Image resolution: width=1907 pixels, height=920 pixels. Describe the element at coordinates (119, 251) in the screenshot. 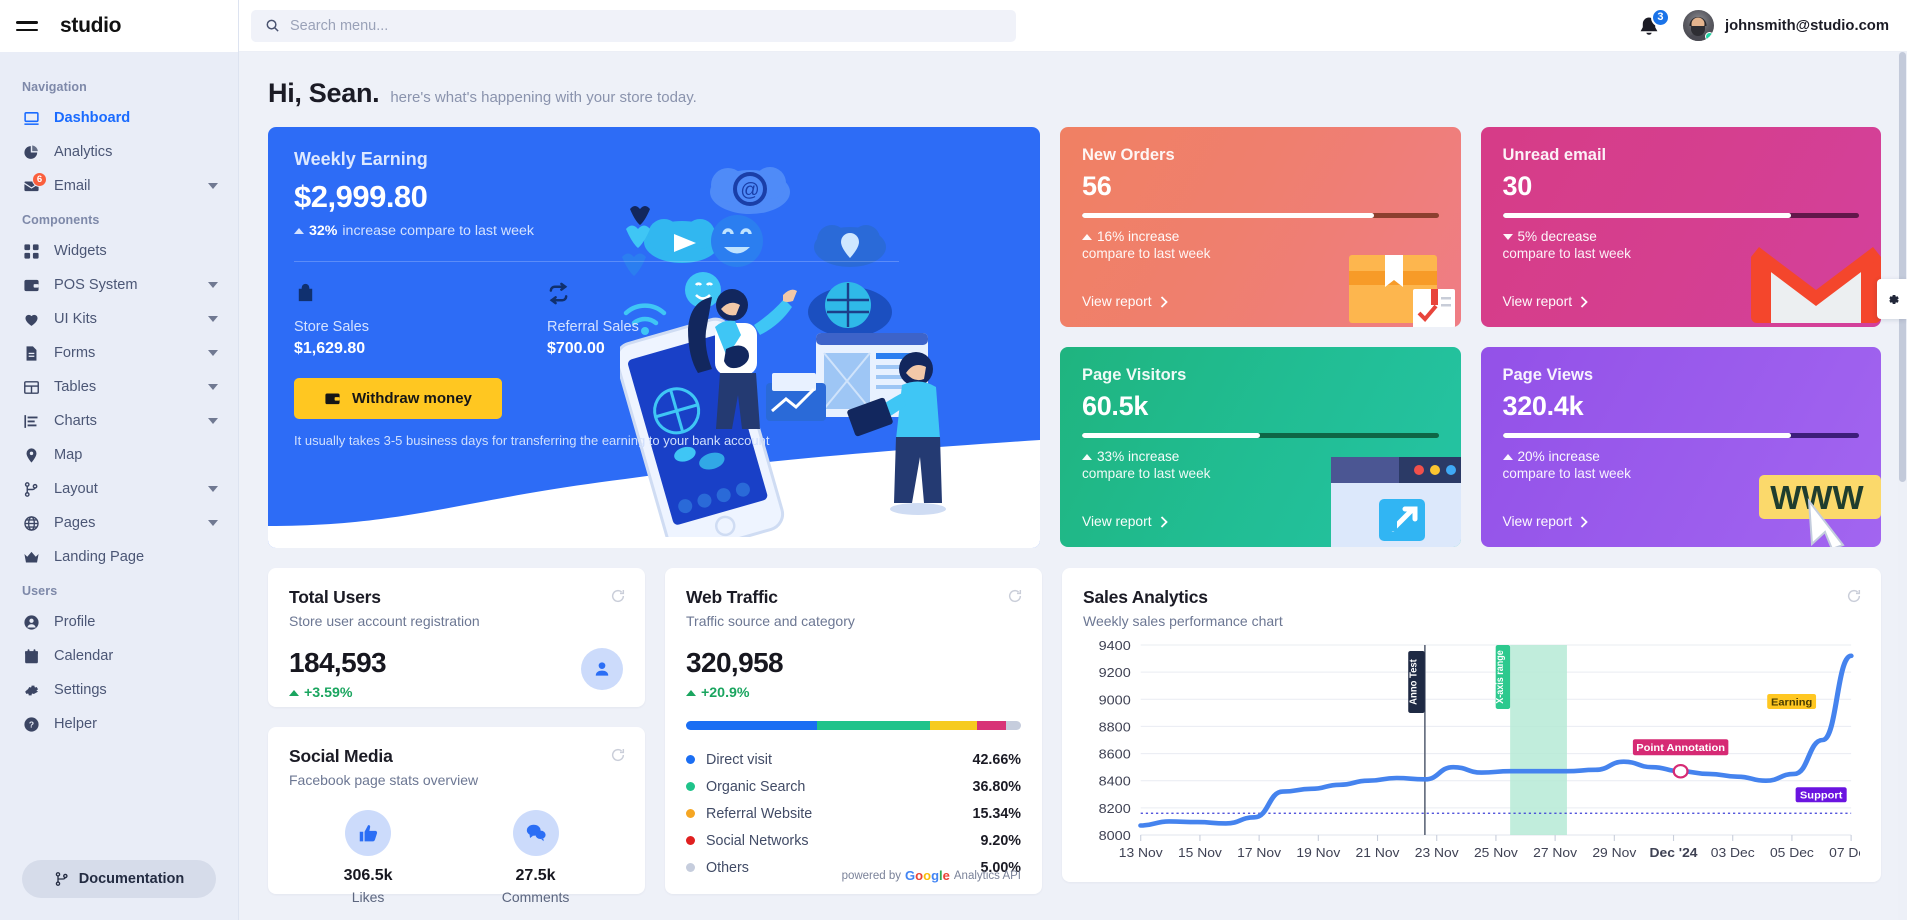

I see `sidebar-item-widgets: Widgets` at that location.